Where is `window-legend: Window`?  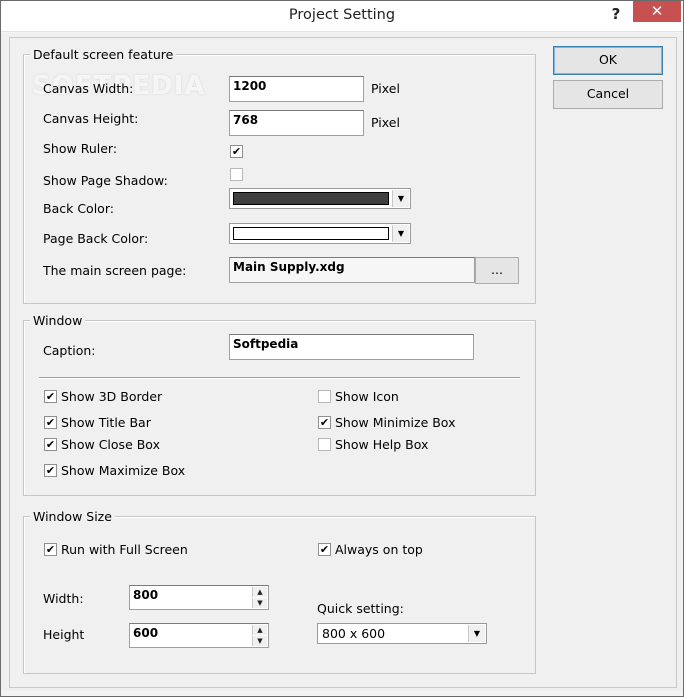 window-legend: Window is located at coordinates (58, 320).